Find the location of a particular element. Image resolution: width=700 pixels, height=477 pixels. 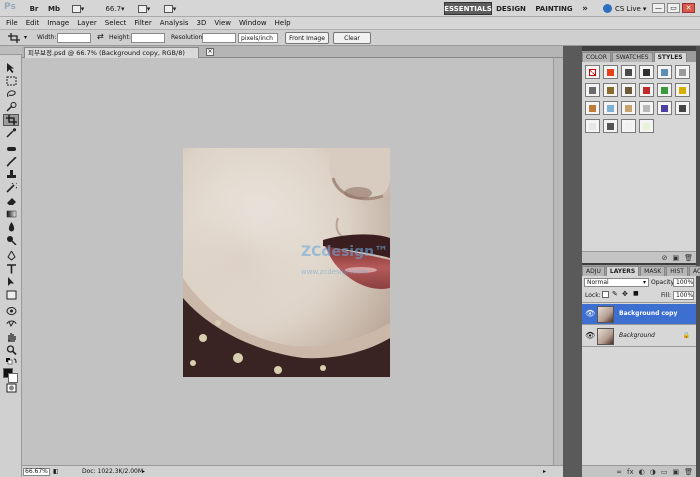

3d-rotate-tool-icon is located at coordinates (11, 311).